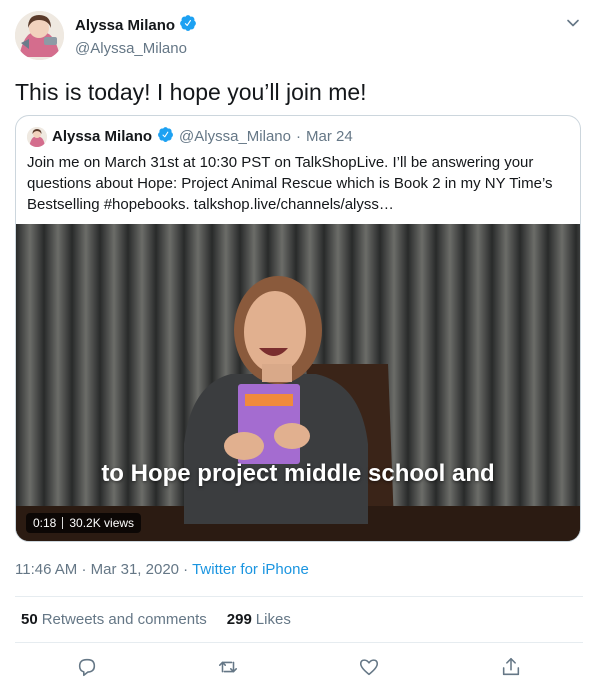  I want to click on badge-divider, so click(63, 523).